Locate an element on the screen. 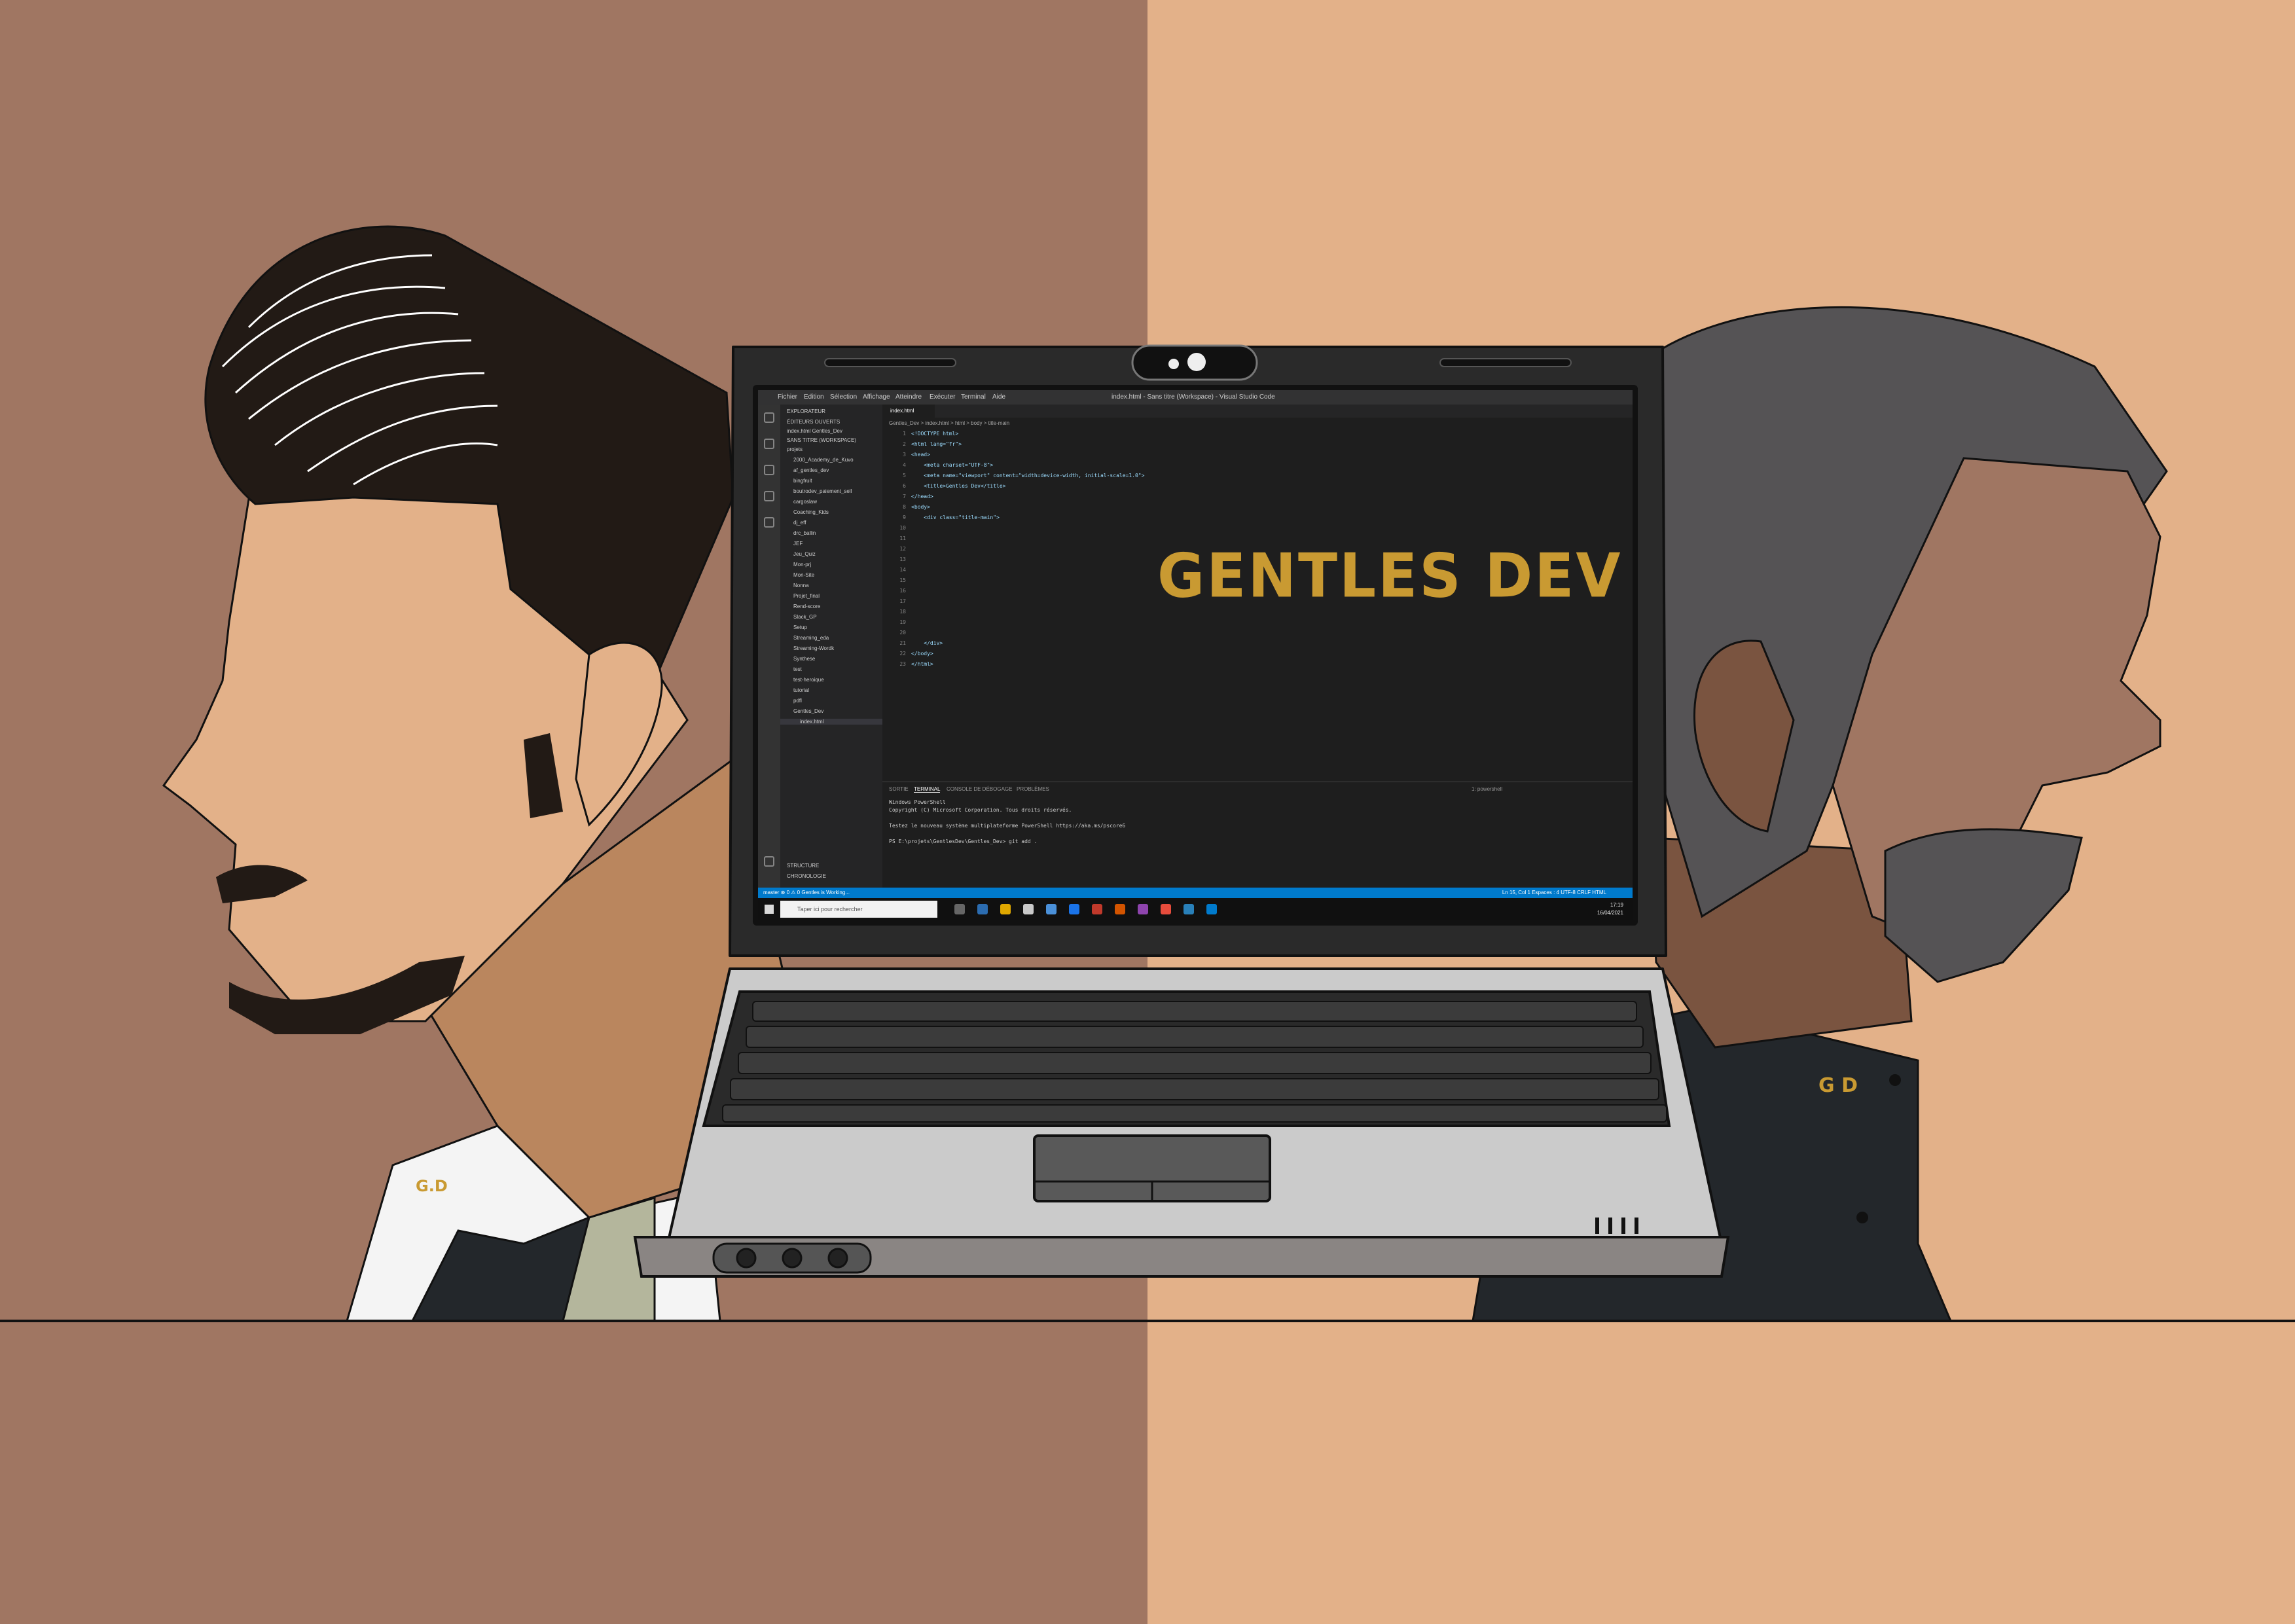  line-number: 1 is located at coordinates (904, 434).